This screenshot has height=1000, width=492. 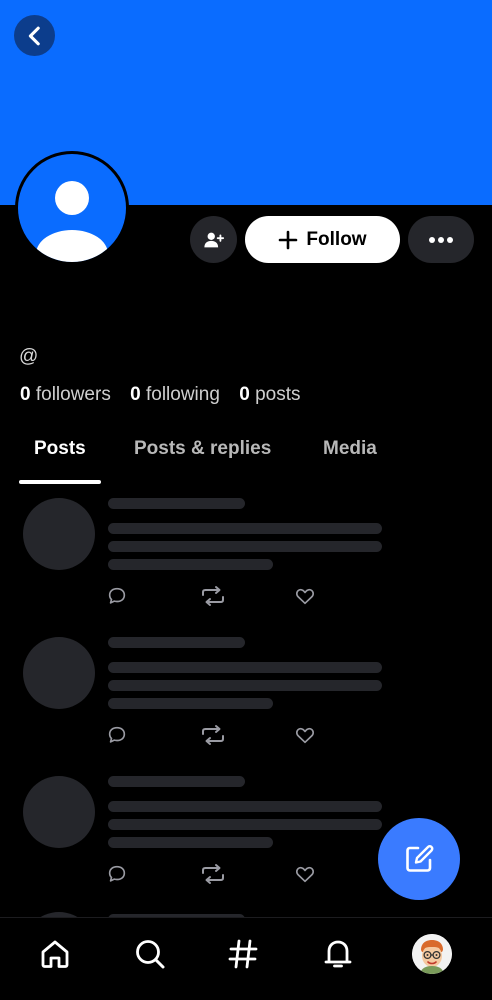 I want to click on profile-tabs: Posts Posts & replies Media, so click(x=246, y=458).